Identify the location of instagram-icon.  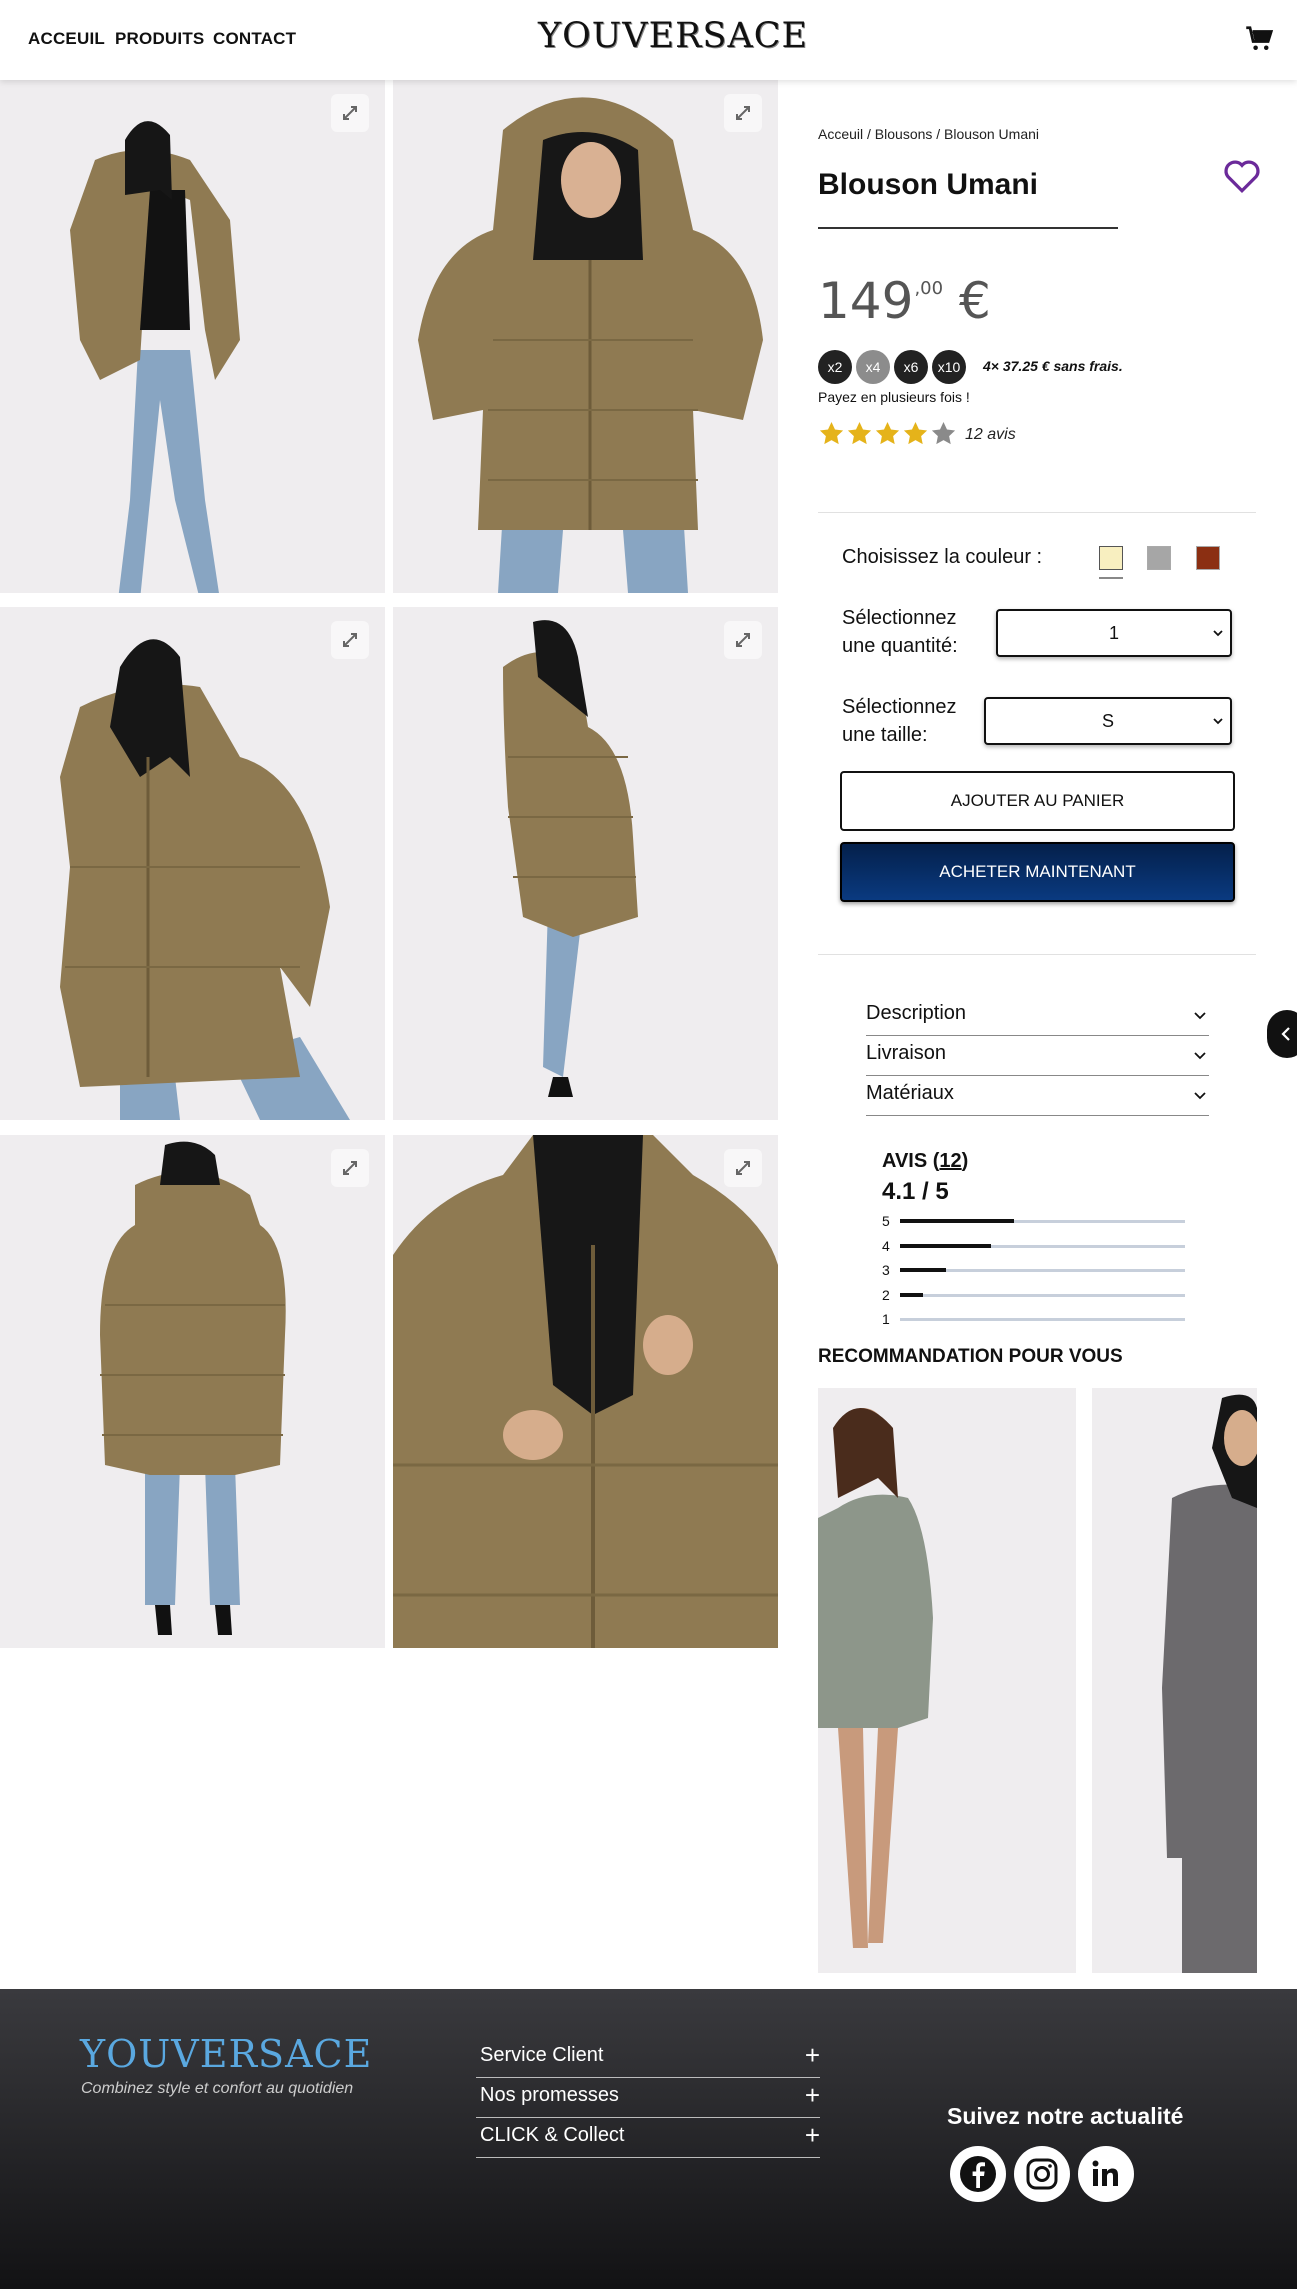
(1042, 2174).